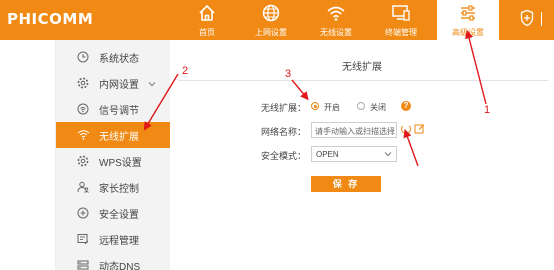  What do you see at coordinates (83, 57) in the screenshot?
I see `clock-icon` at bounding box center [83, 57].